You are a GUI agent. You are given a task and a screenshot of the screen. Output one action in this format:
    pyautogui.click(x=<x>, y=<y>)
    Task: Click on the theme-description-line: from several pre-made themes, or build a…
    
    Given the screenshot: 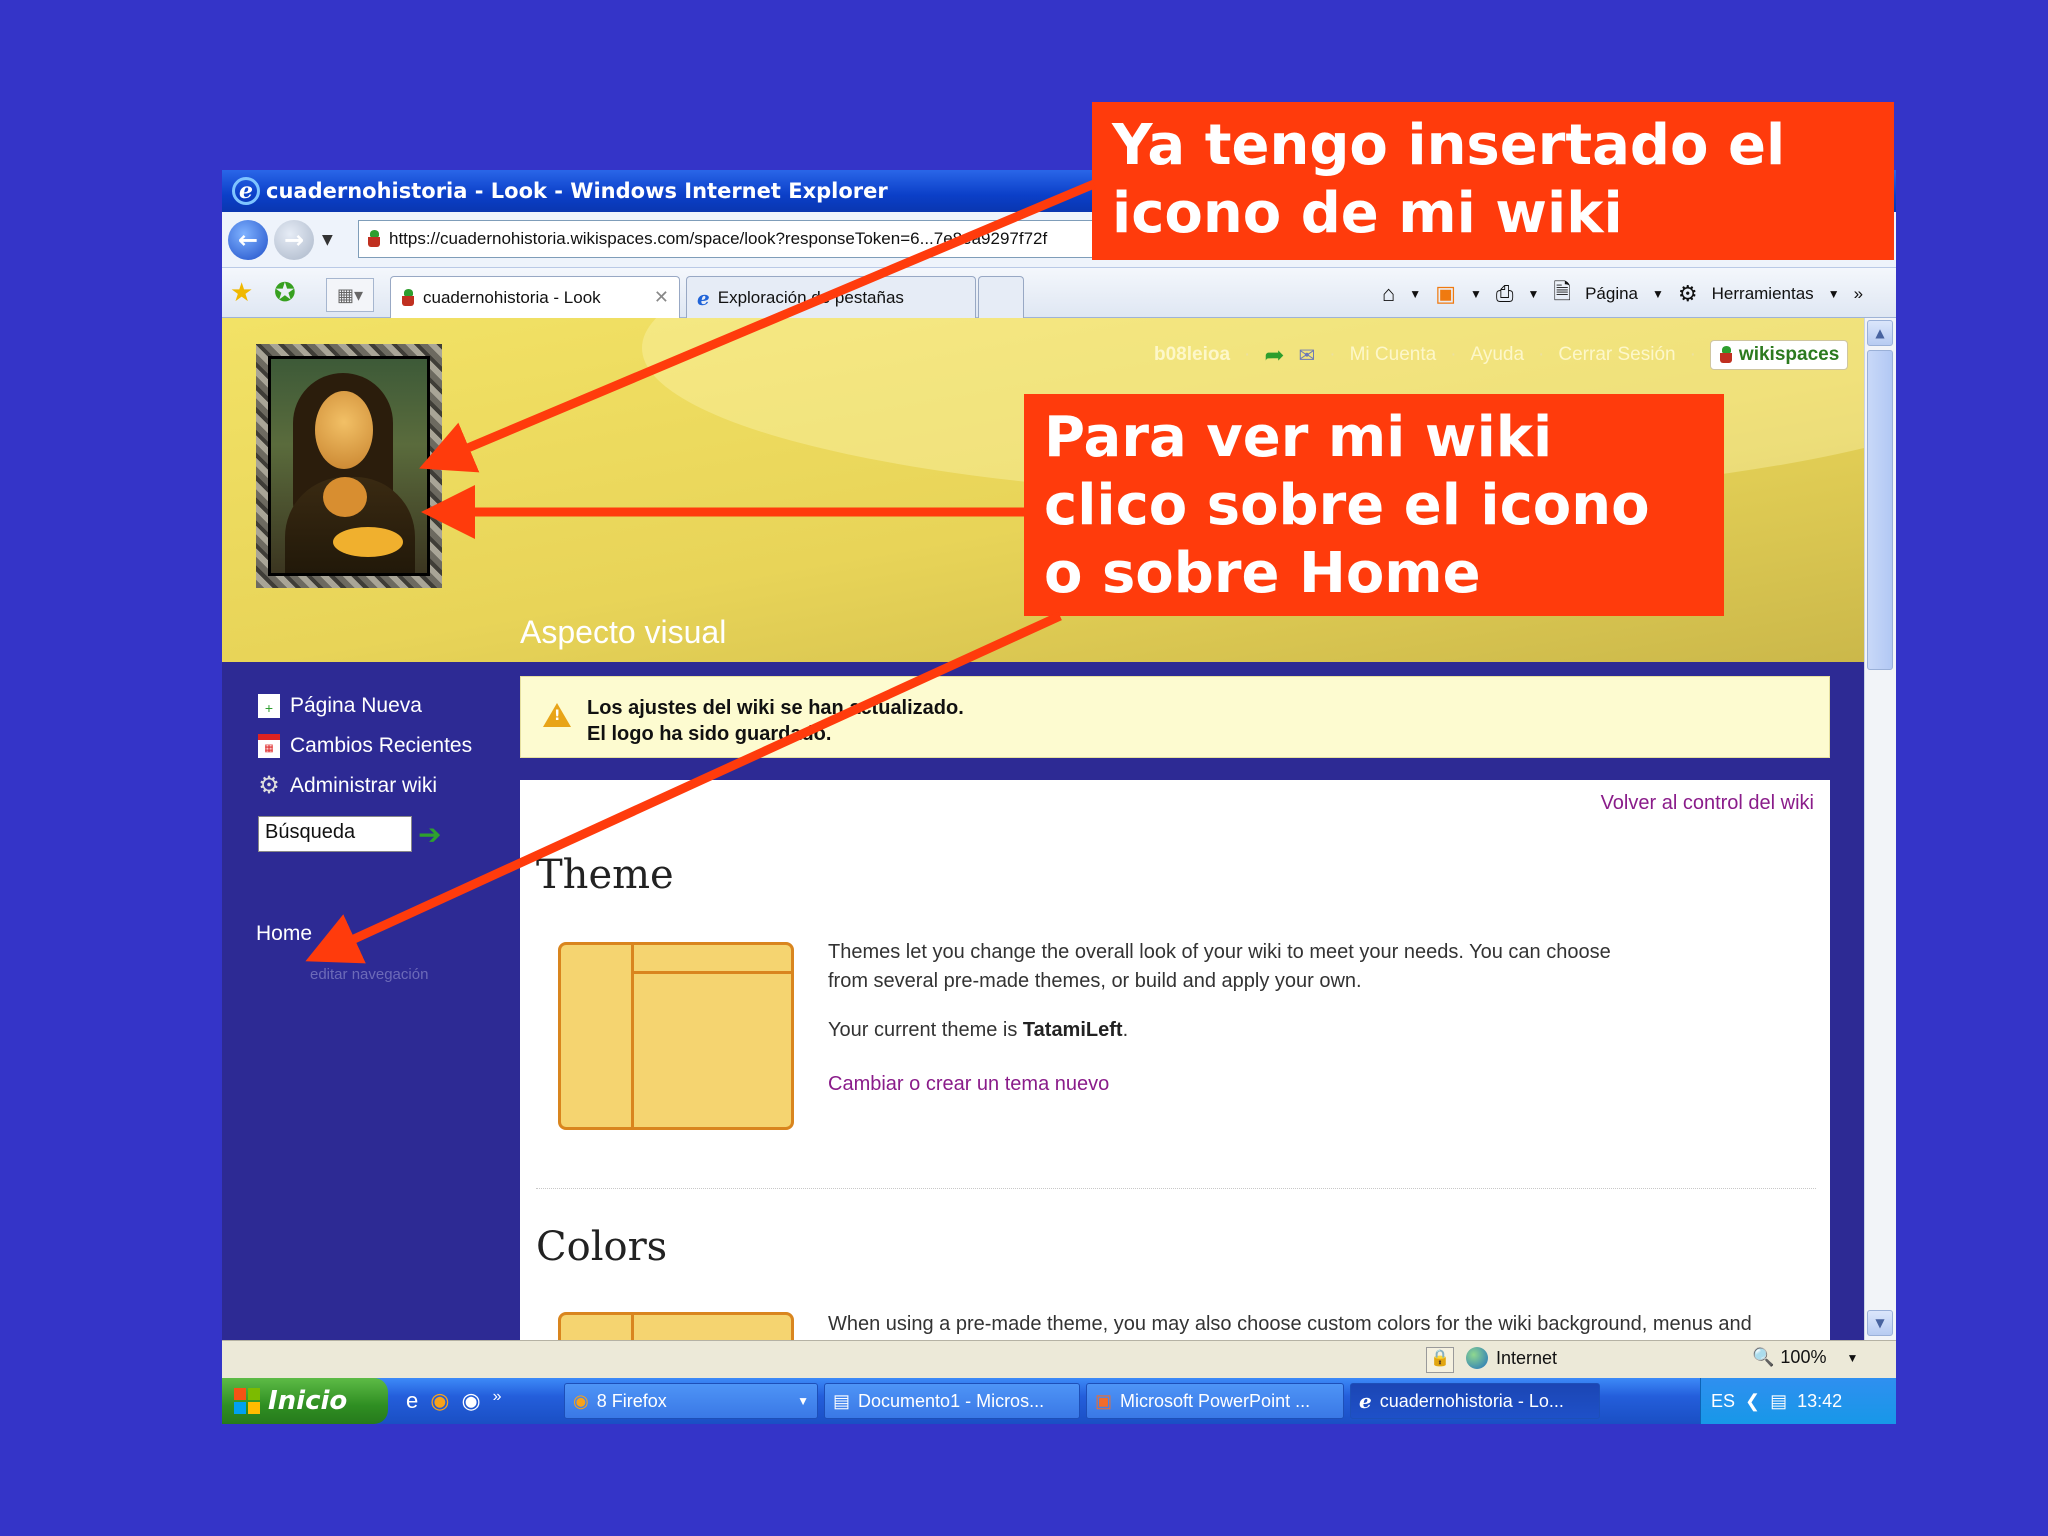 What is the action you would take?
    pyautogui.click(x=1095, y=981)
    